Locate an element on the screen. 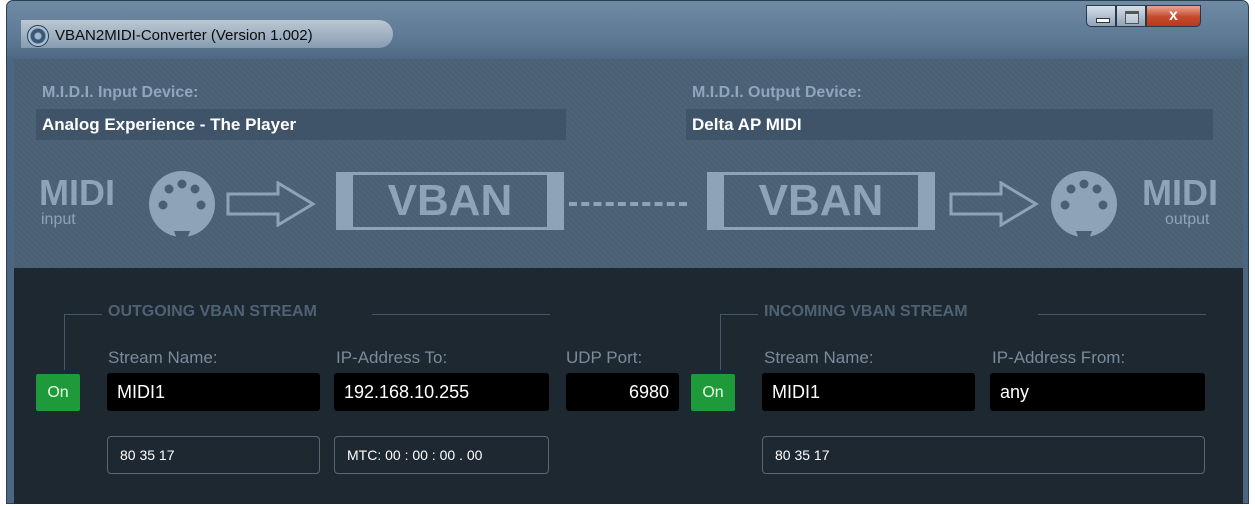  midi-output-device-select: Delta AP MIDI is located at coordinates (949, 124).